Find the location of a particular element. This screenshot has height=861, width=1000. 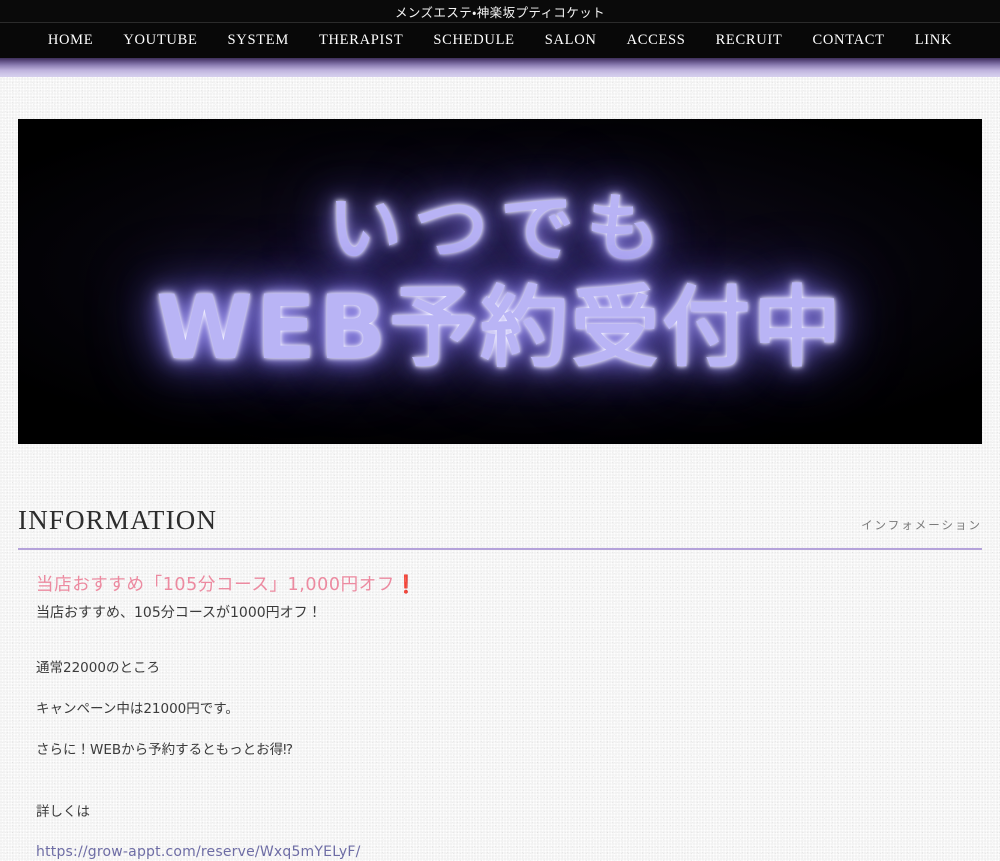

nav-item-link: LINK is located at coordinates (933, 40).